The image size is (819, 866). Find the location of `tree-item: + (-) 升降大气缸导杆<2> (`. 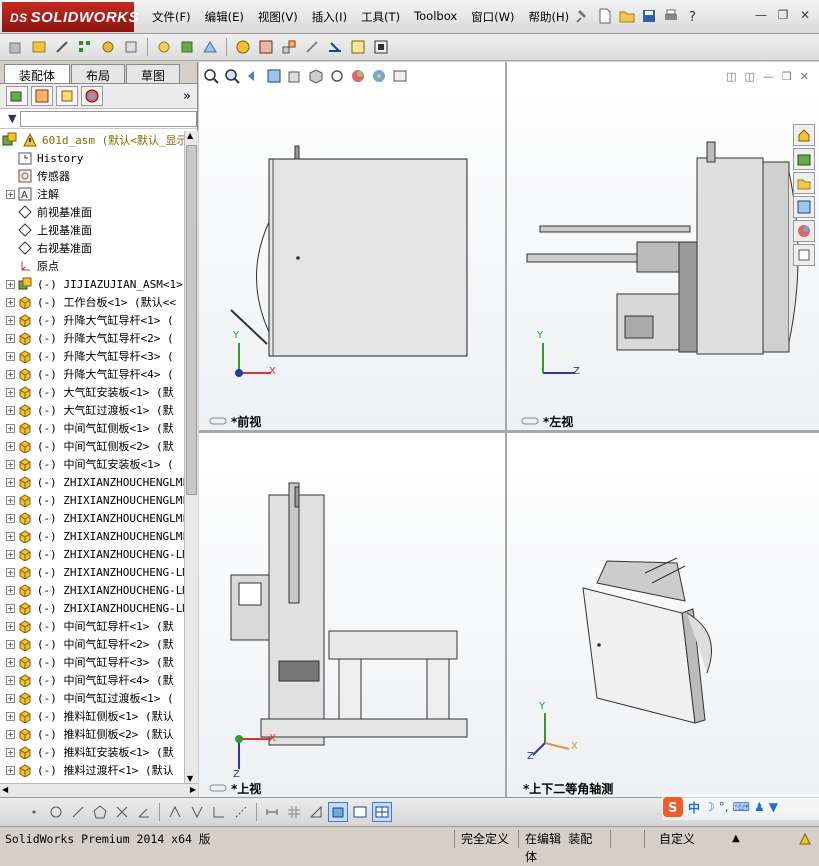

tree-item: + (-) 升降大气缸导杆<2> ( is located at coordinates (92, 338).